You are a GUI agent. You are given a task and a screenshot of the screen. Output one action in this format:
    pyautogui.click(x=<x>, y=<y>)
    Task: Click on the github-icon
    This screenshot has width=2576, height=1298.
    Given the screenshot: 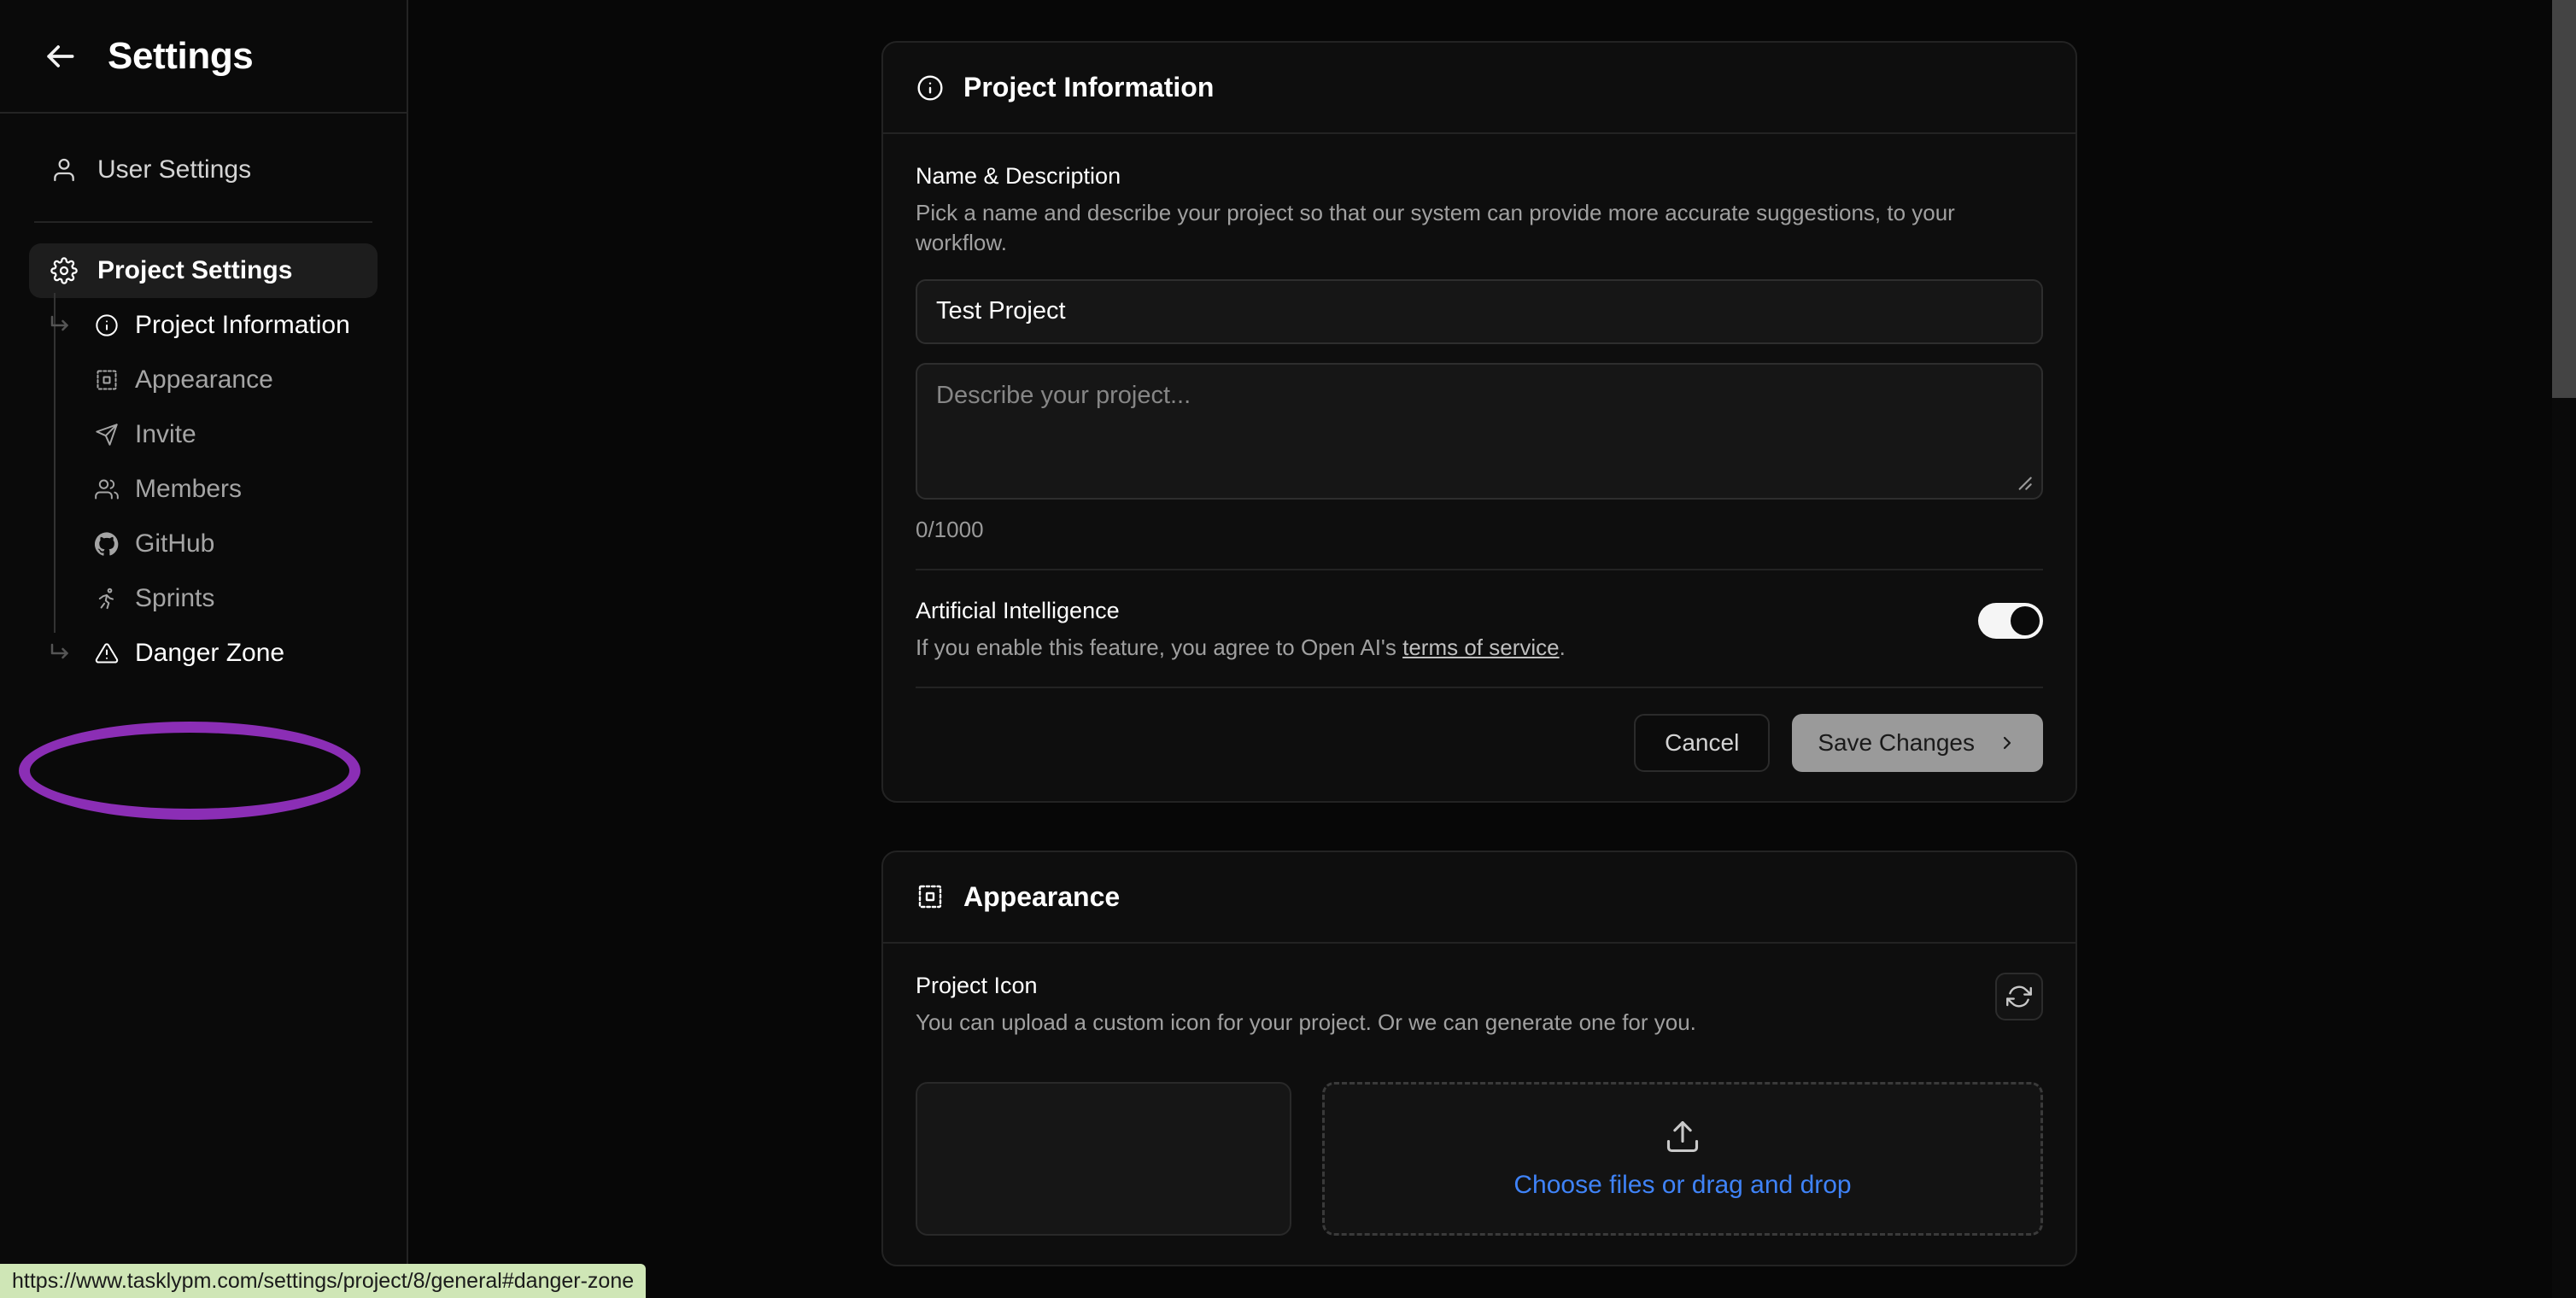 What is the action you would take?
    pyautogui.click(x=107, y=544)
    